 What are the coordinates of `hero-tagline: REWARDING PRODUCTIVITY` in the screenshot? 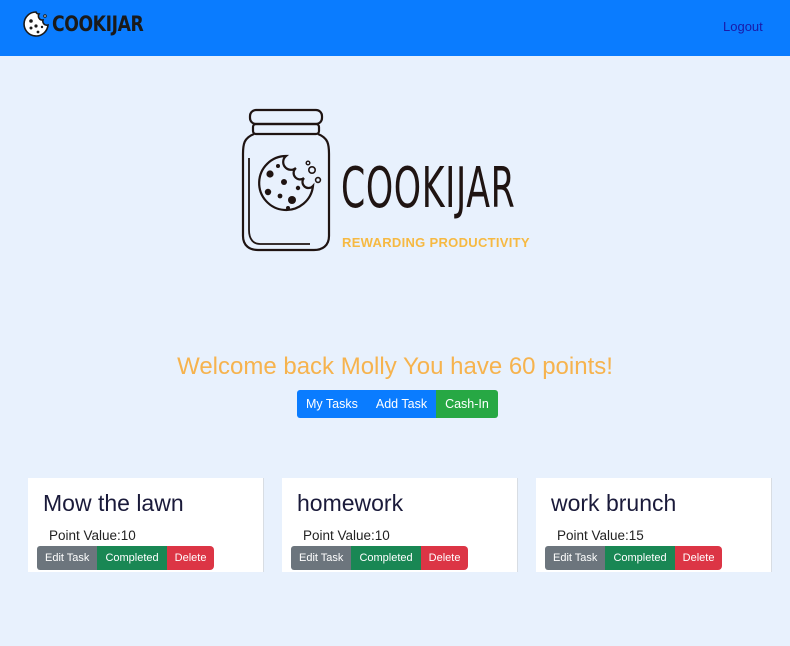 It's located at (436, 242).